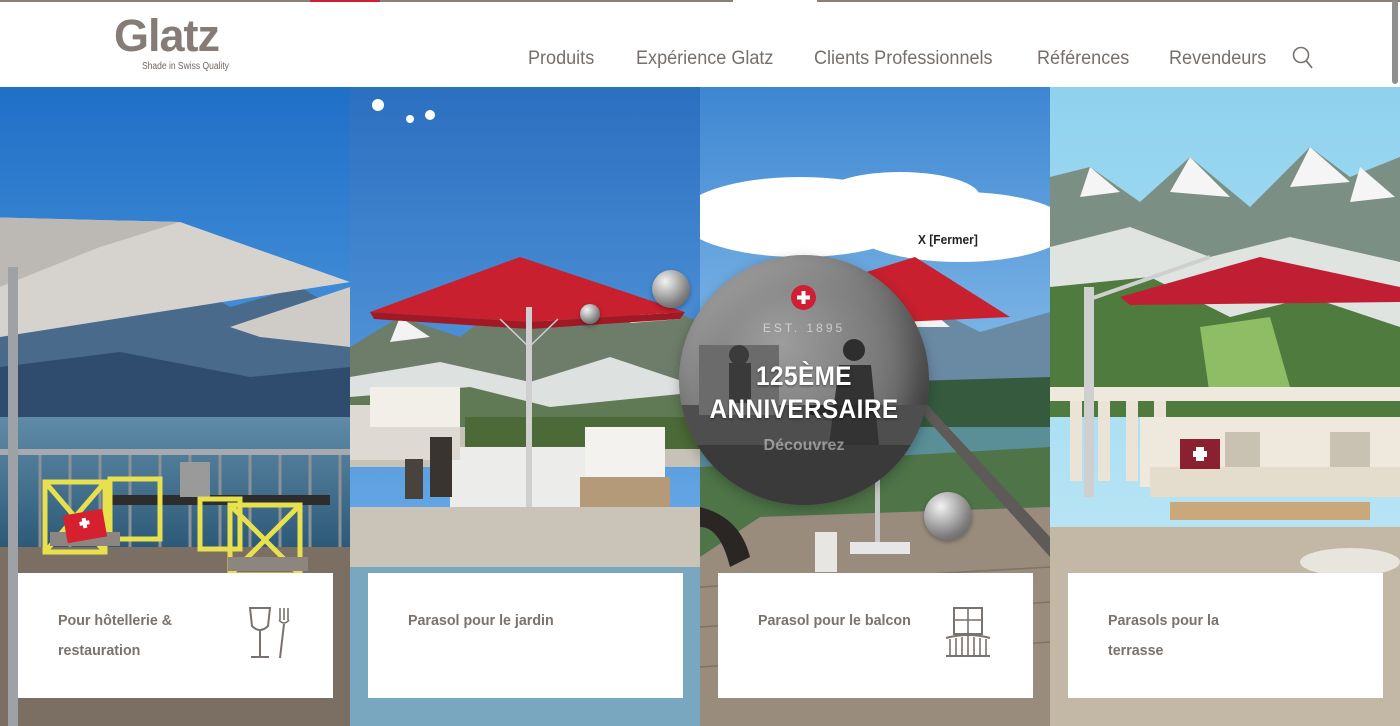  I want to click on nav-item-experience-glatz: Expérience Glatz, so click(704, 59).